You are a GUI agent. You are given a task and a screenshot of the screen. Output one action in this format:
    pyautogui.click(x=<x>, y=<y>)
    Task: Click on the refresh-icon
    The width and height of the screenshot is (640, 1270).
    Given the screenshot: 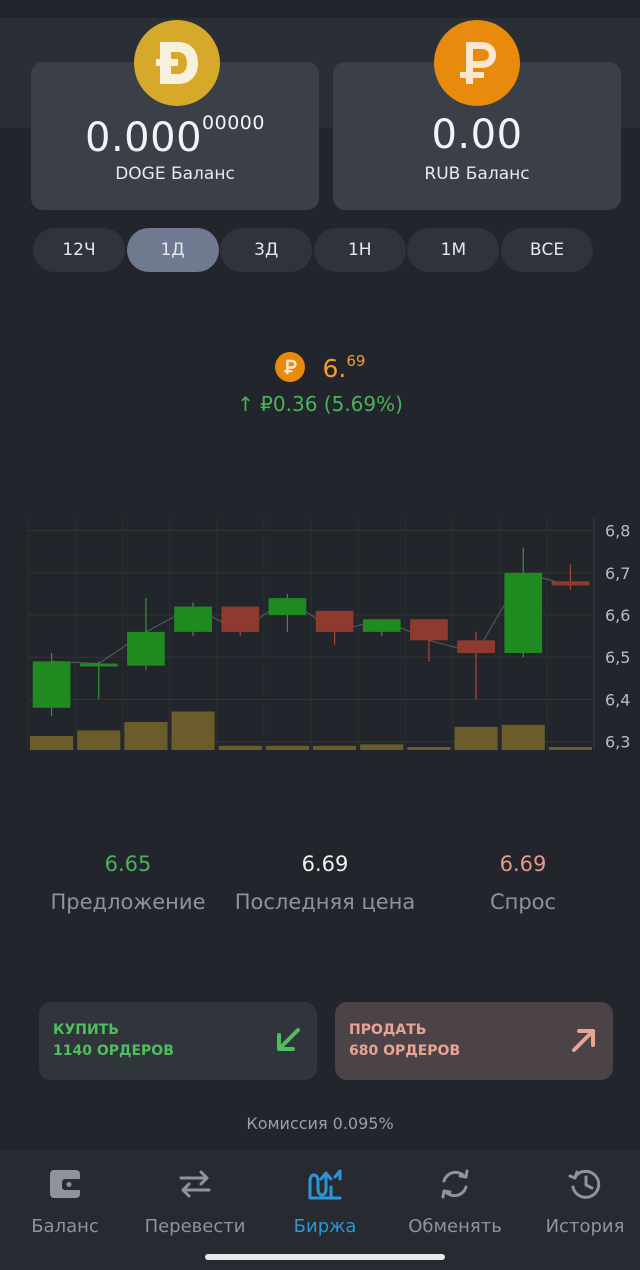 What is the action you would take?
    pyautogui.click(x=455, y=1184)
    